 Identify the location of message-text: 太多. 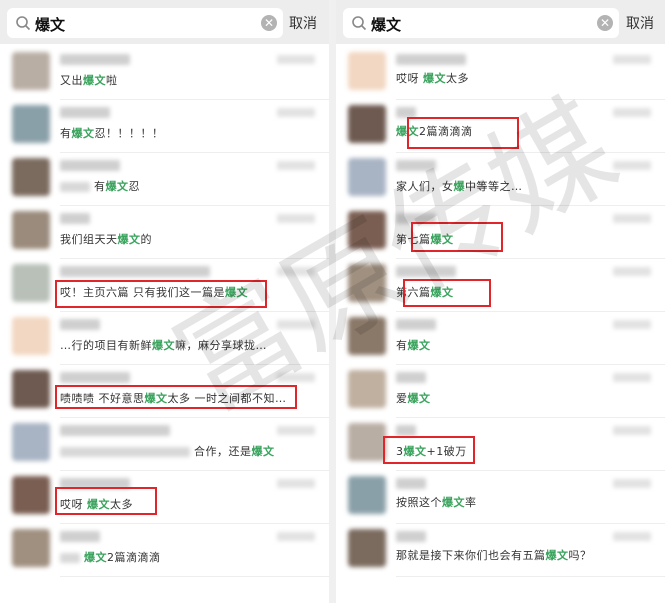
(457, 78).